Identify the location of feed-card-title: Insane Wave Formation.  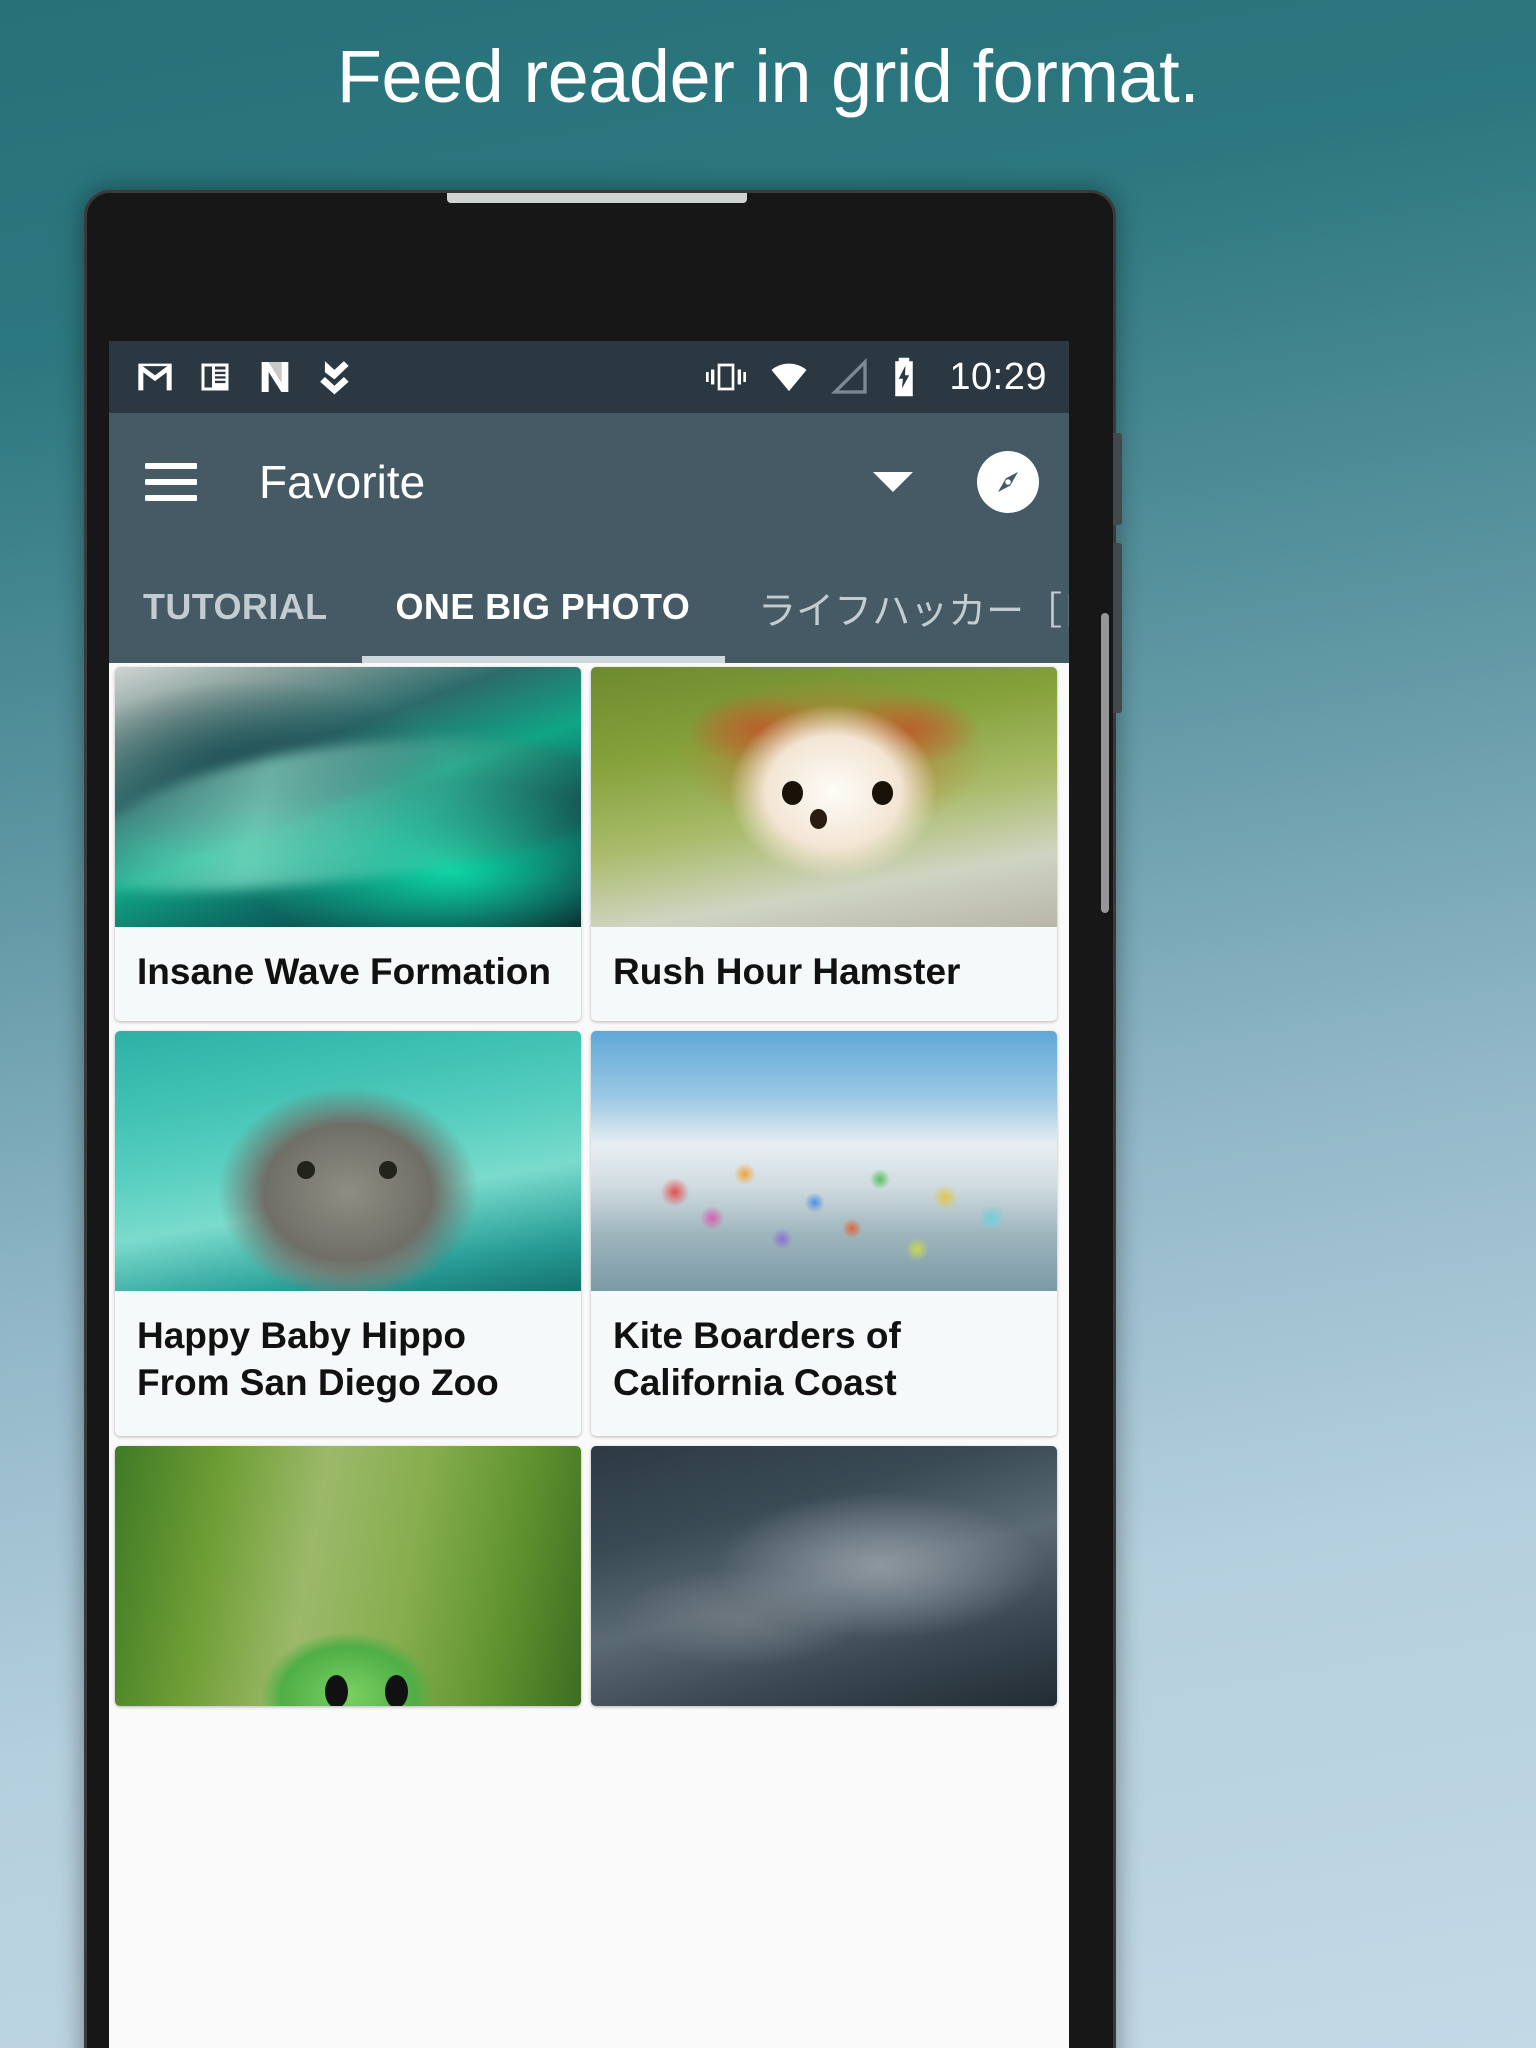
(344, 971).